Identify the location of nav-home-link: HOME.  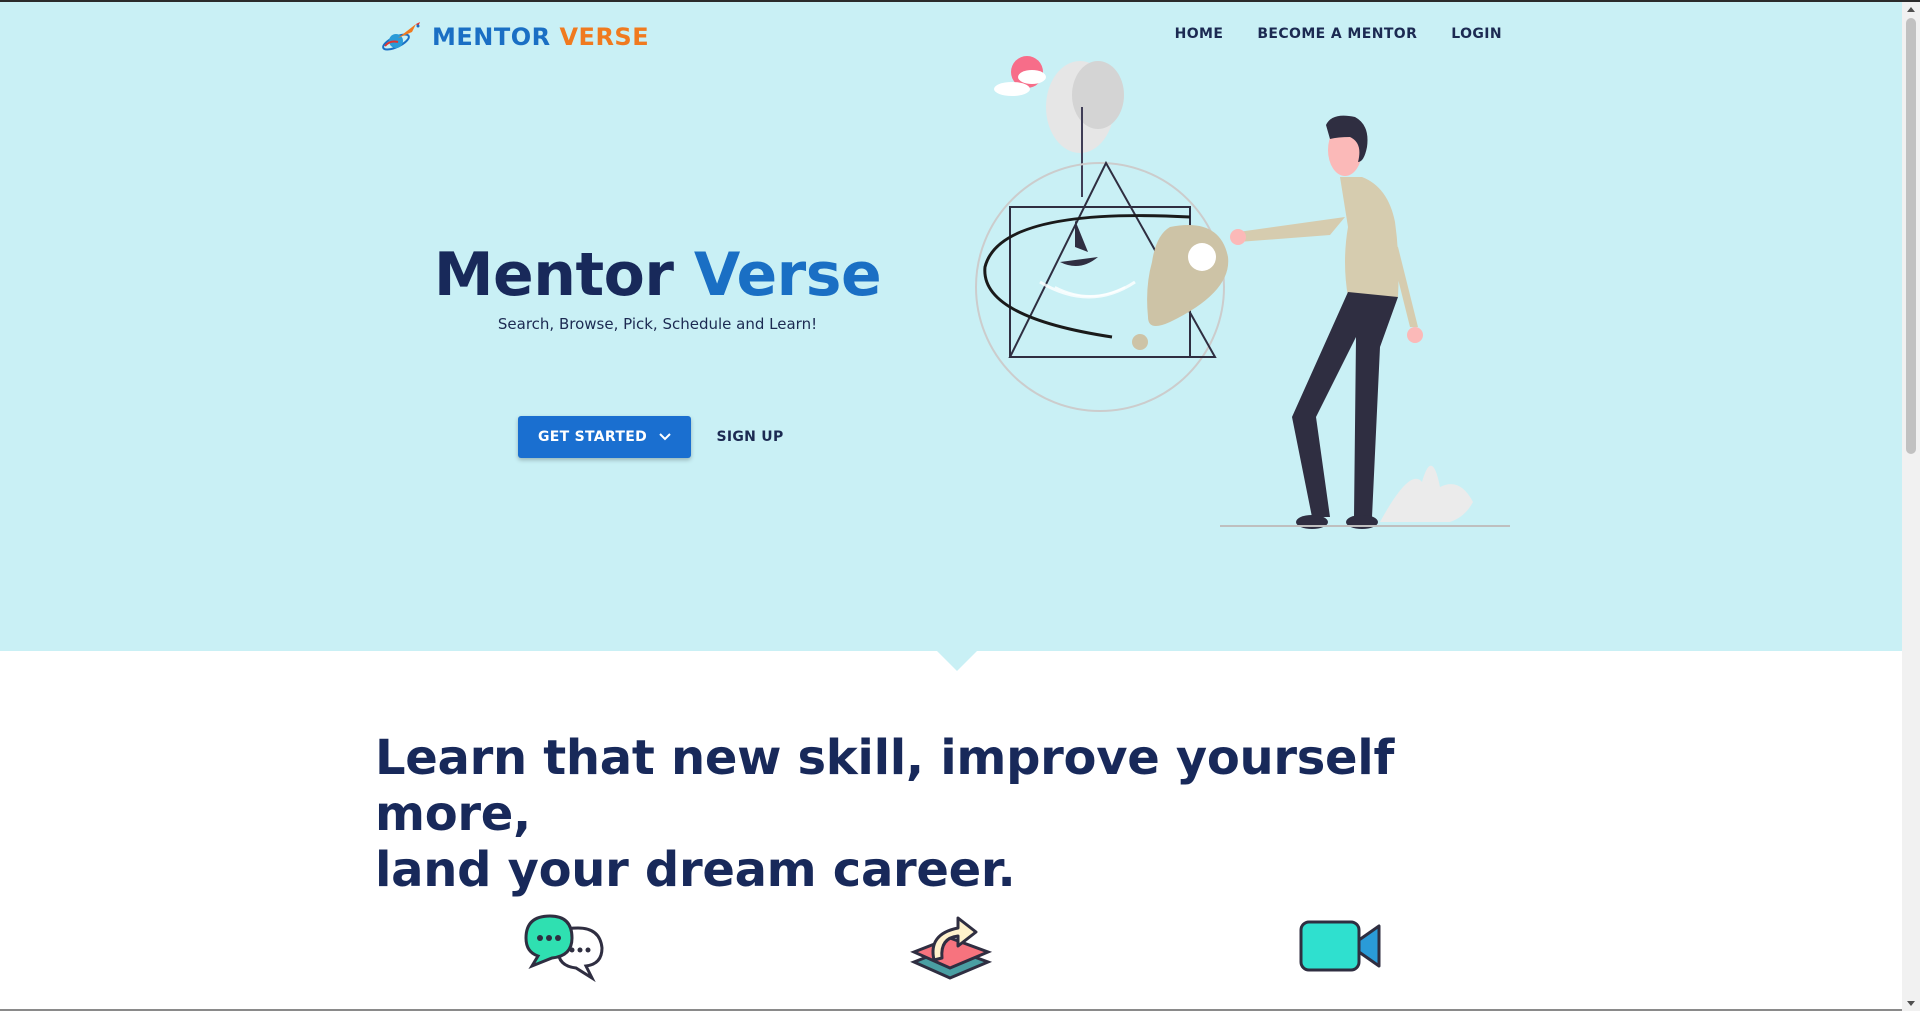
(1199, 34).